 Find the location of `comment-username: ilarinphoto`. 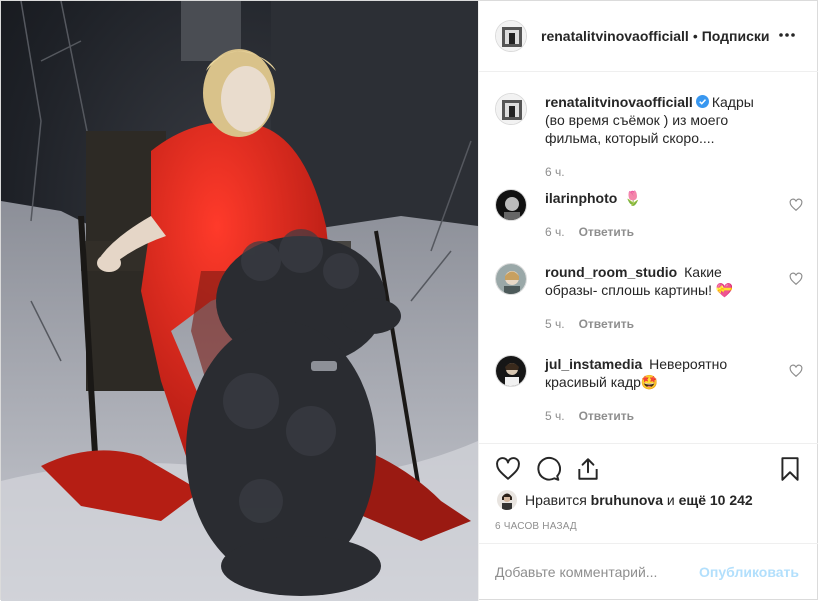

comment-username: ilarinphoto is located at coordinates (581, 198).